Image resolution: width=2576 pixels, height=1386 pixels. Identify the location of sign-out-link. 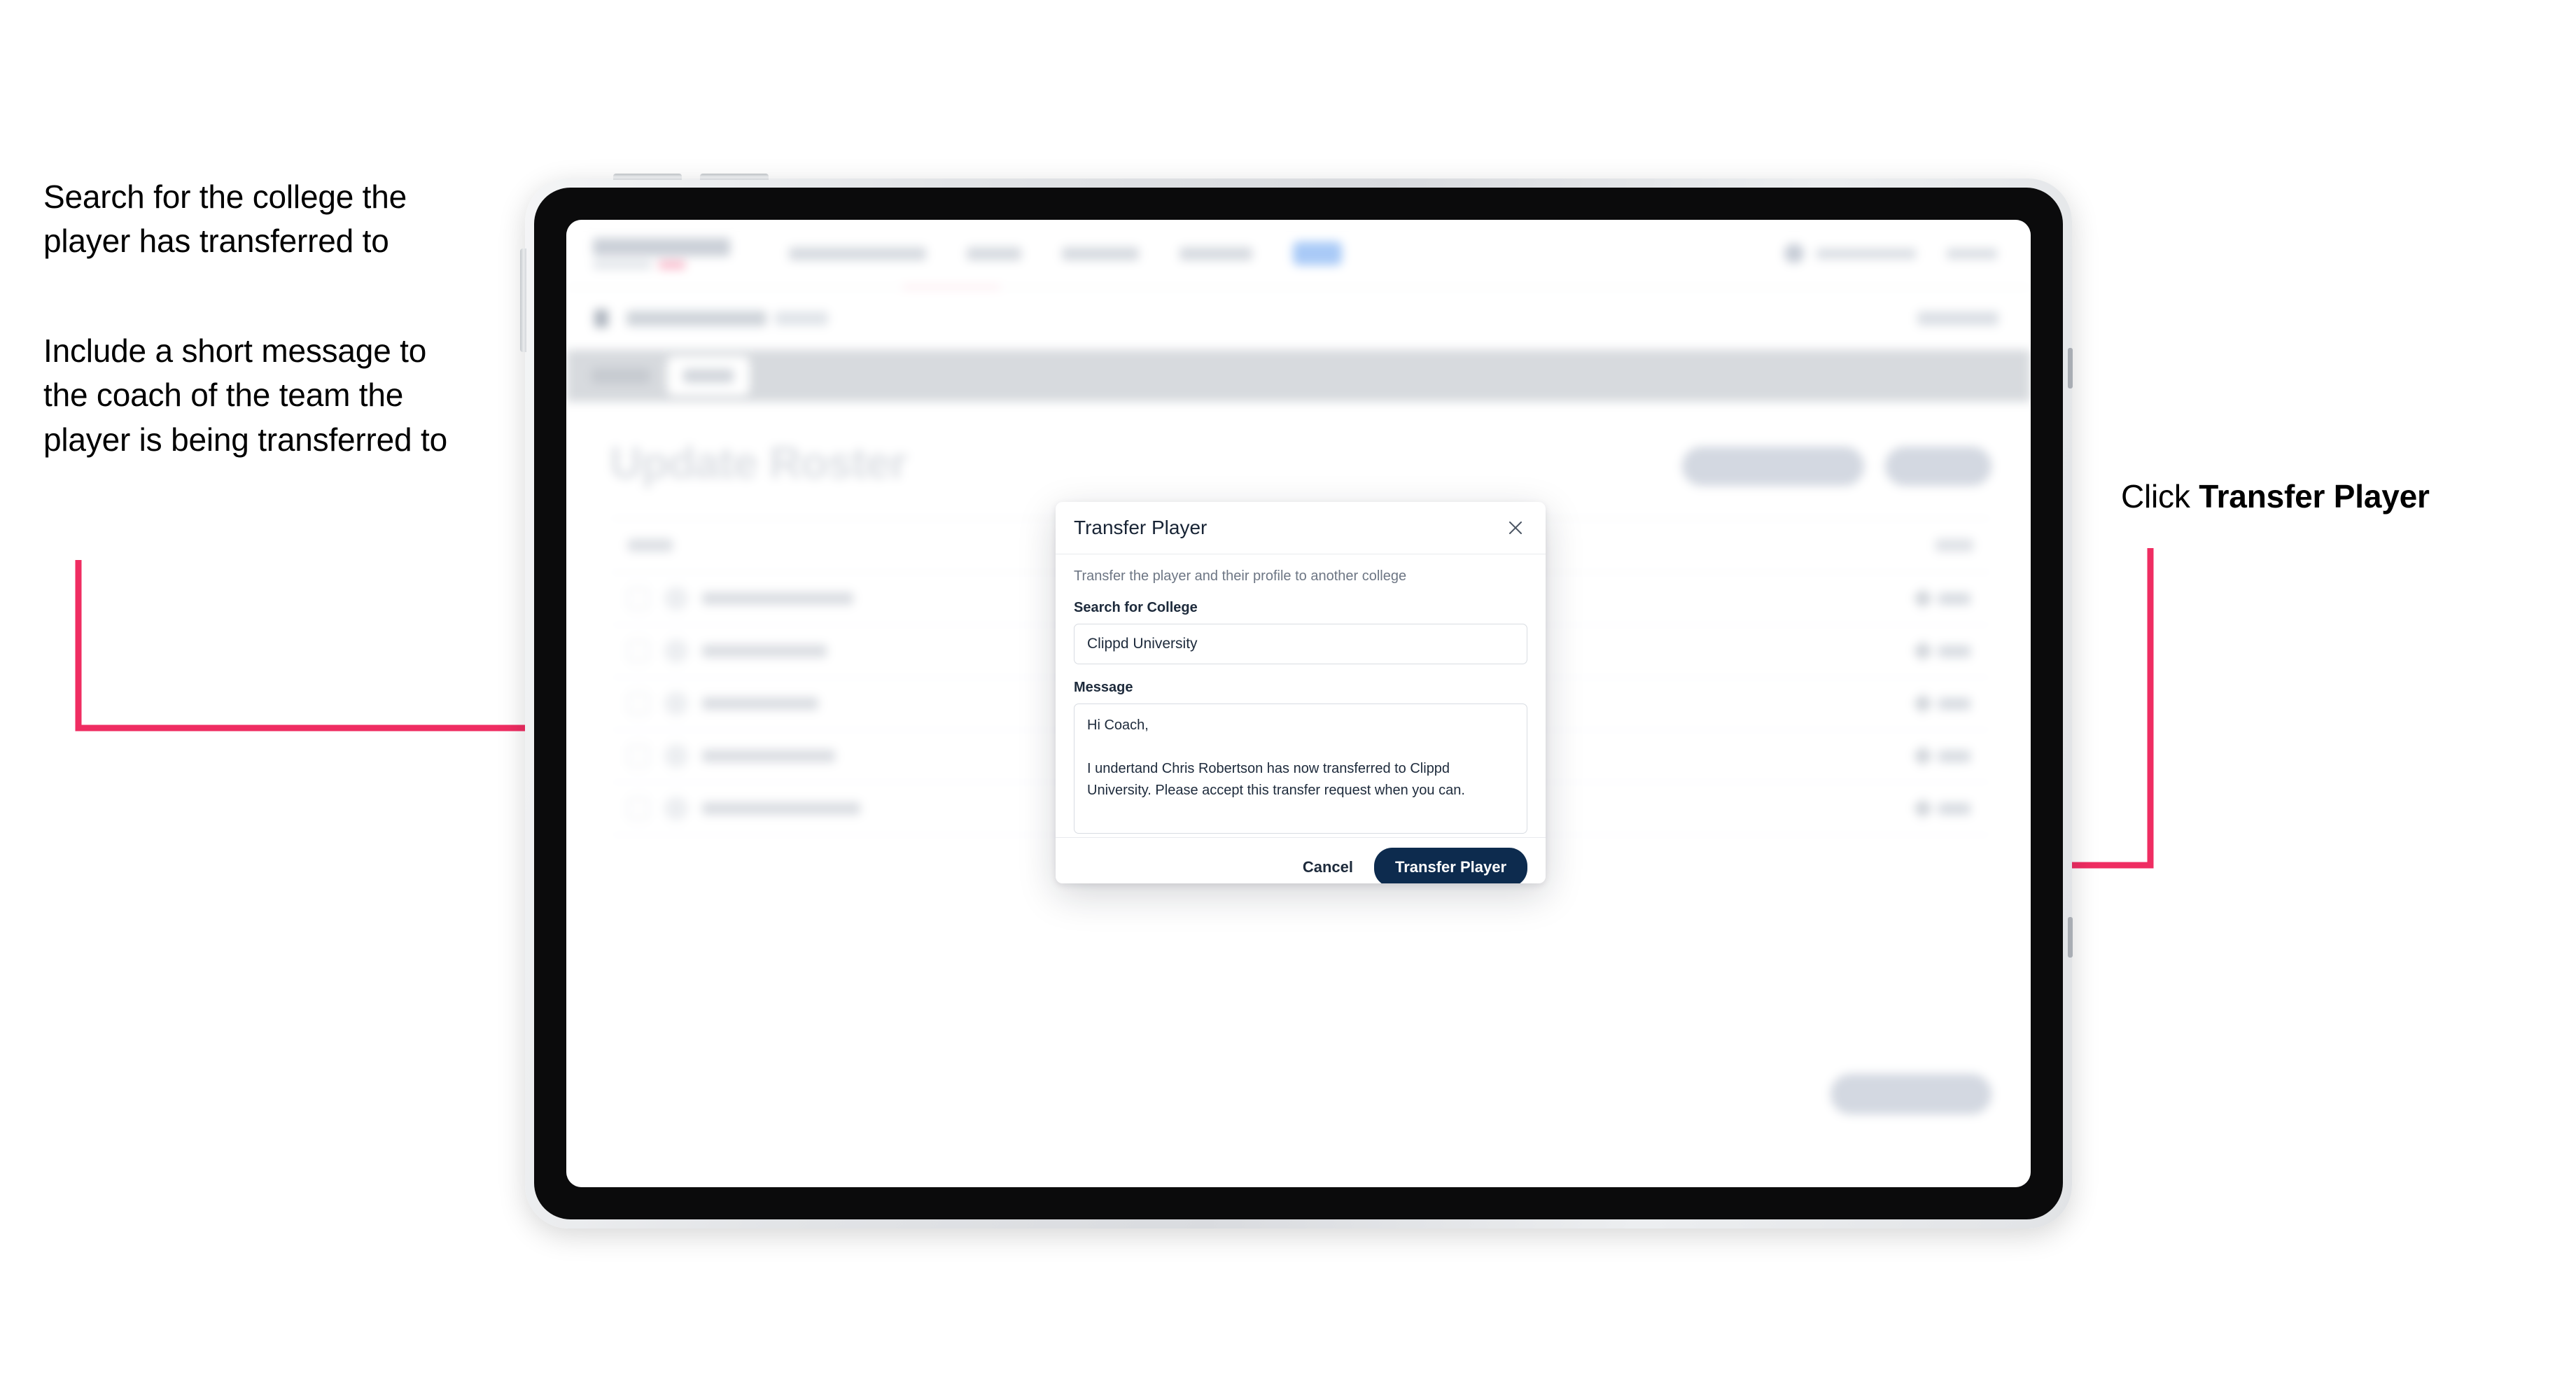
(1972, 253).